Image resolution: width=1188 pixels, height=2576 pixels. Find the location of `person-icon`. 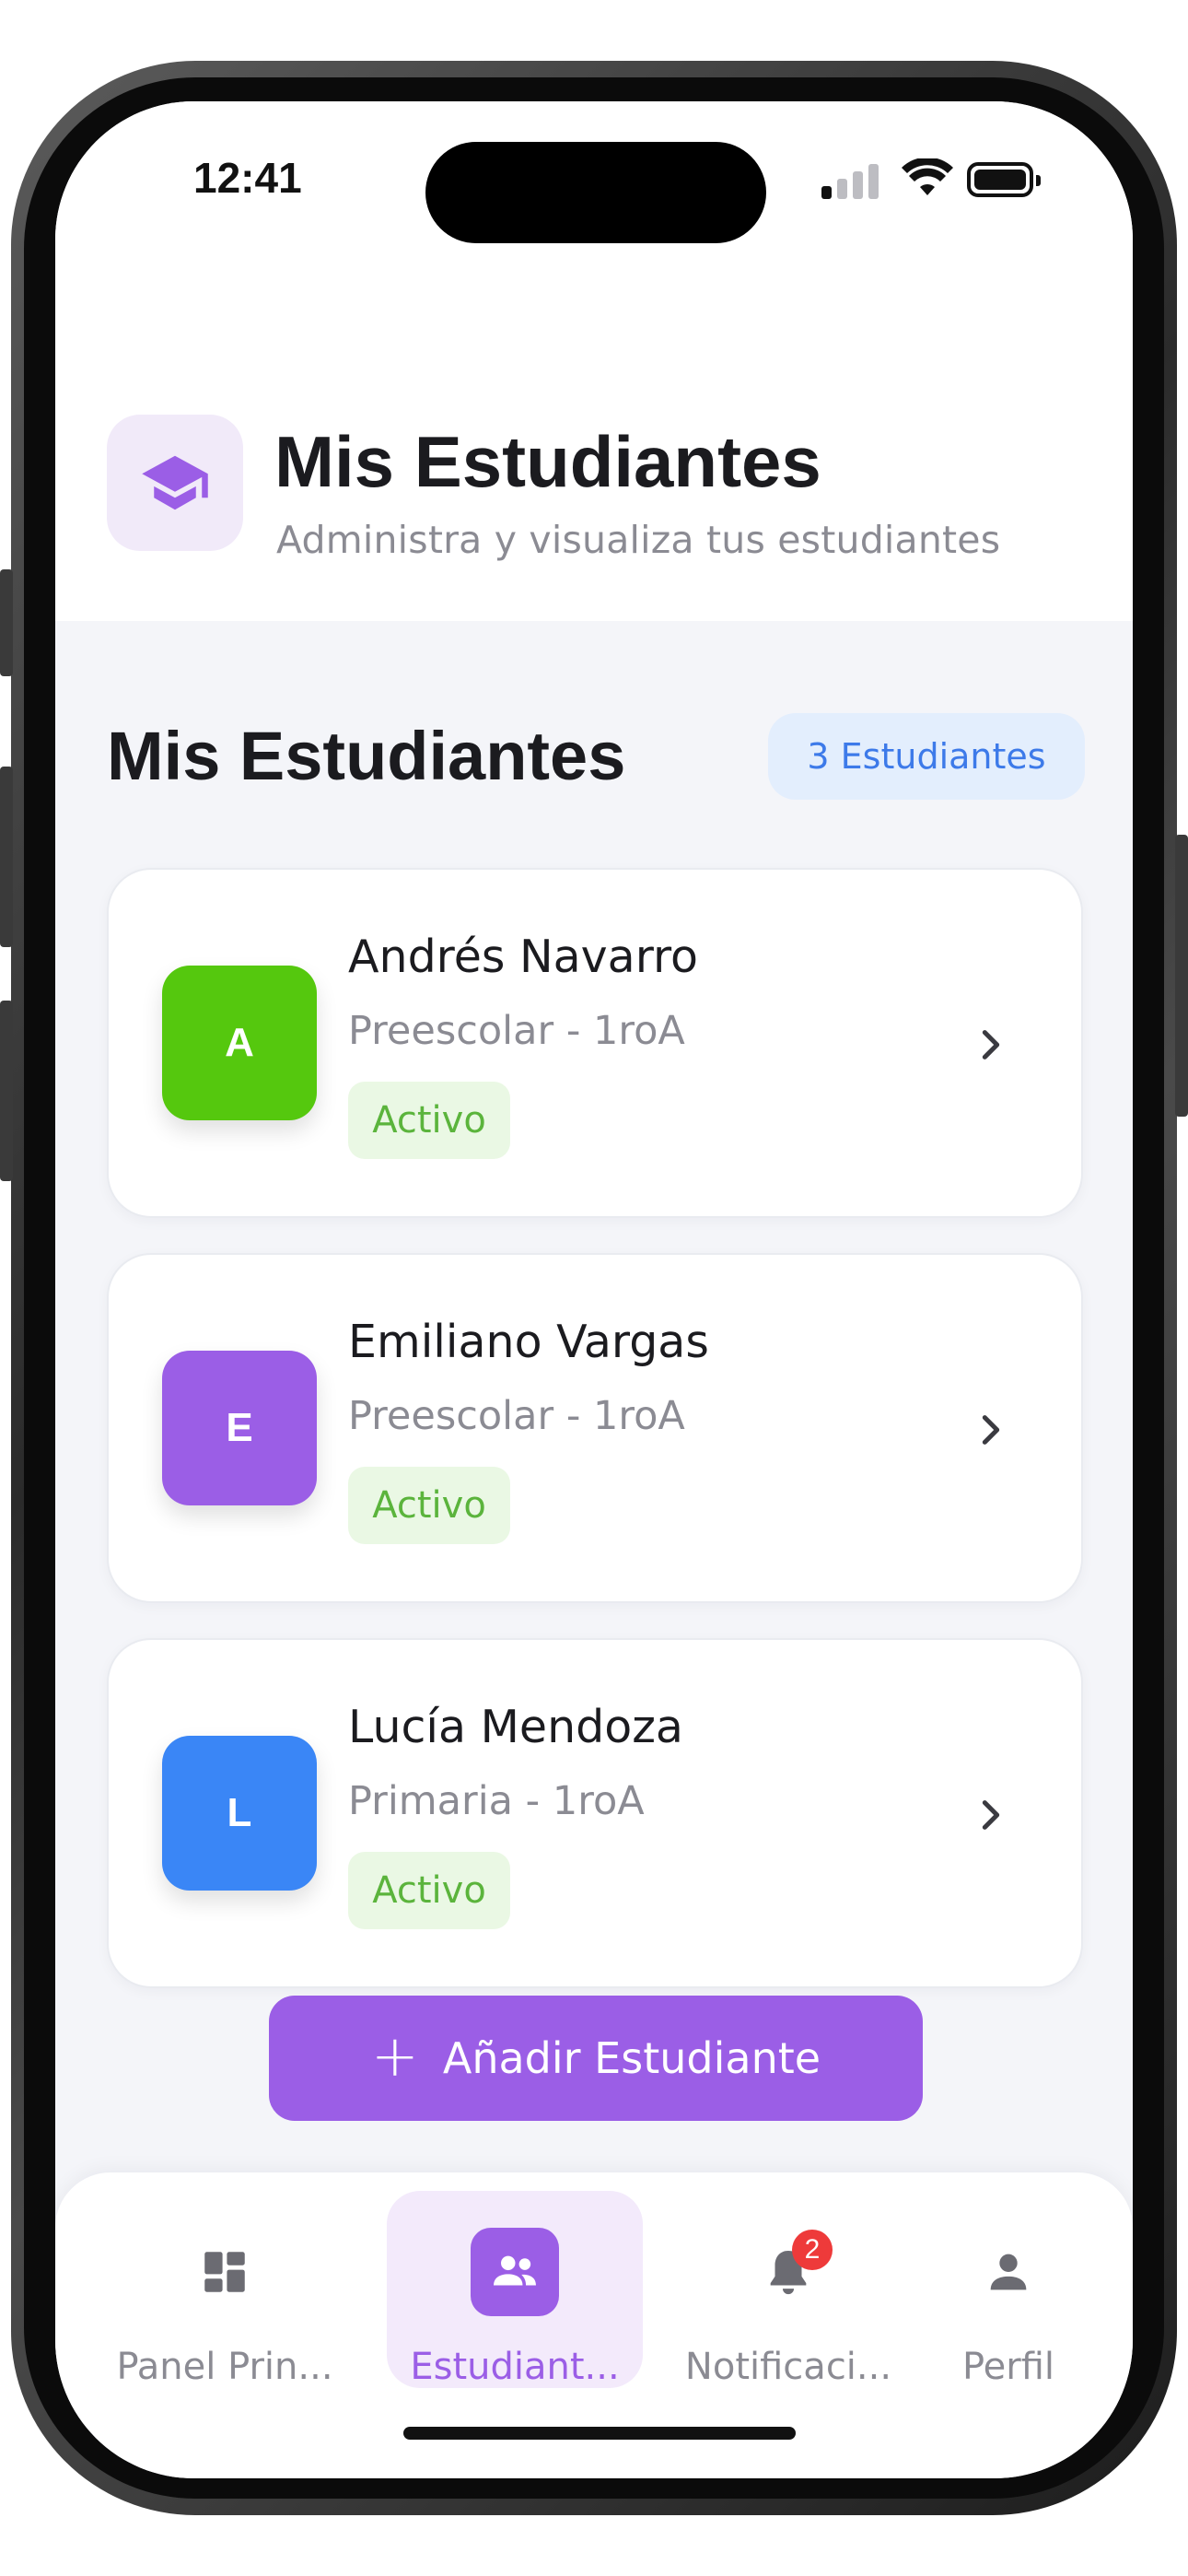

person-icon is located at coordinates (1008, 2272).